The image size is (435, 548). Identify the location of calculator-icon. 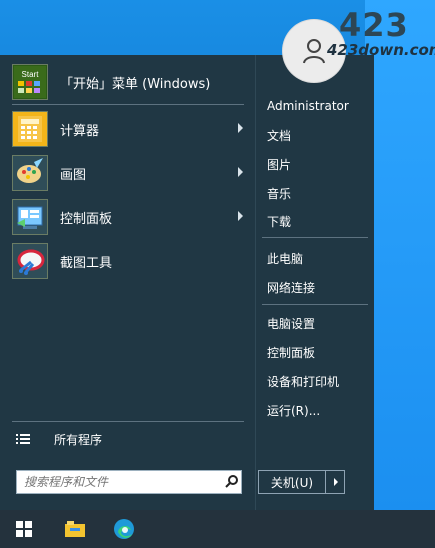
(30, 129).